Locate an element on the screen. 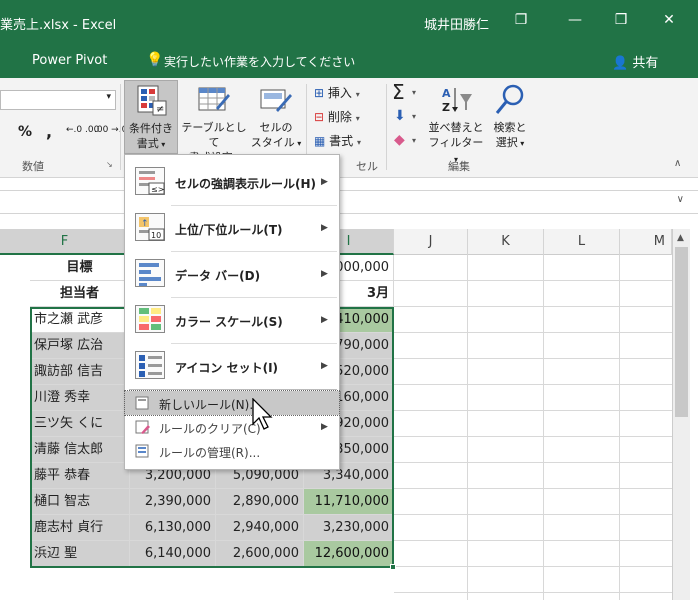 Image resolution: width=698 pixels, height=600 pixels. menu-item-label: 上位/下位ルール(T) is located at coordinates (229, 230).